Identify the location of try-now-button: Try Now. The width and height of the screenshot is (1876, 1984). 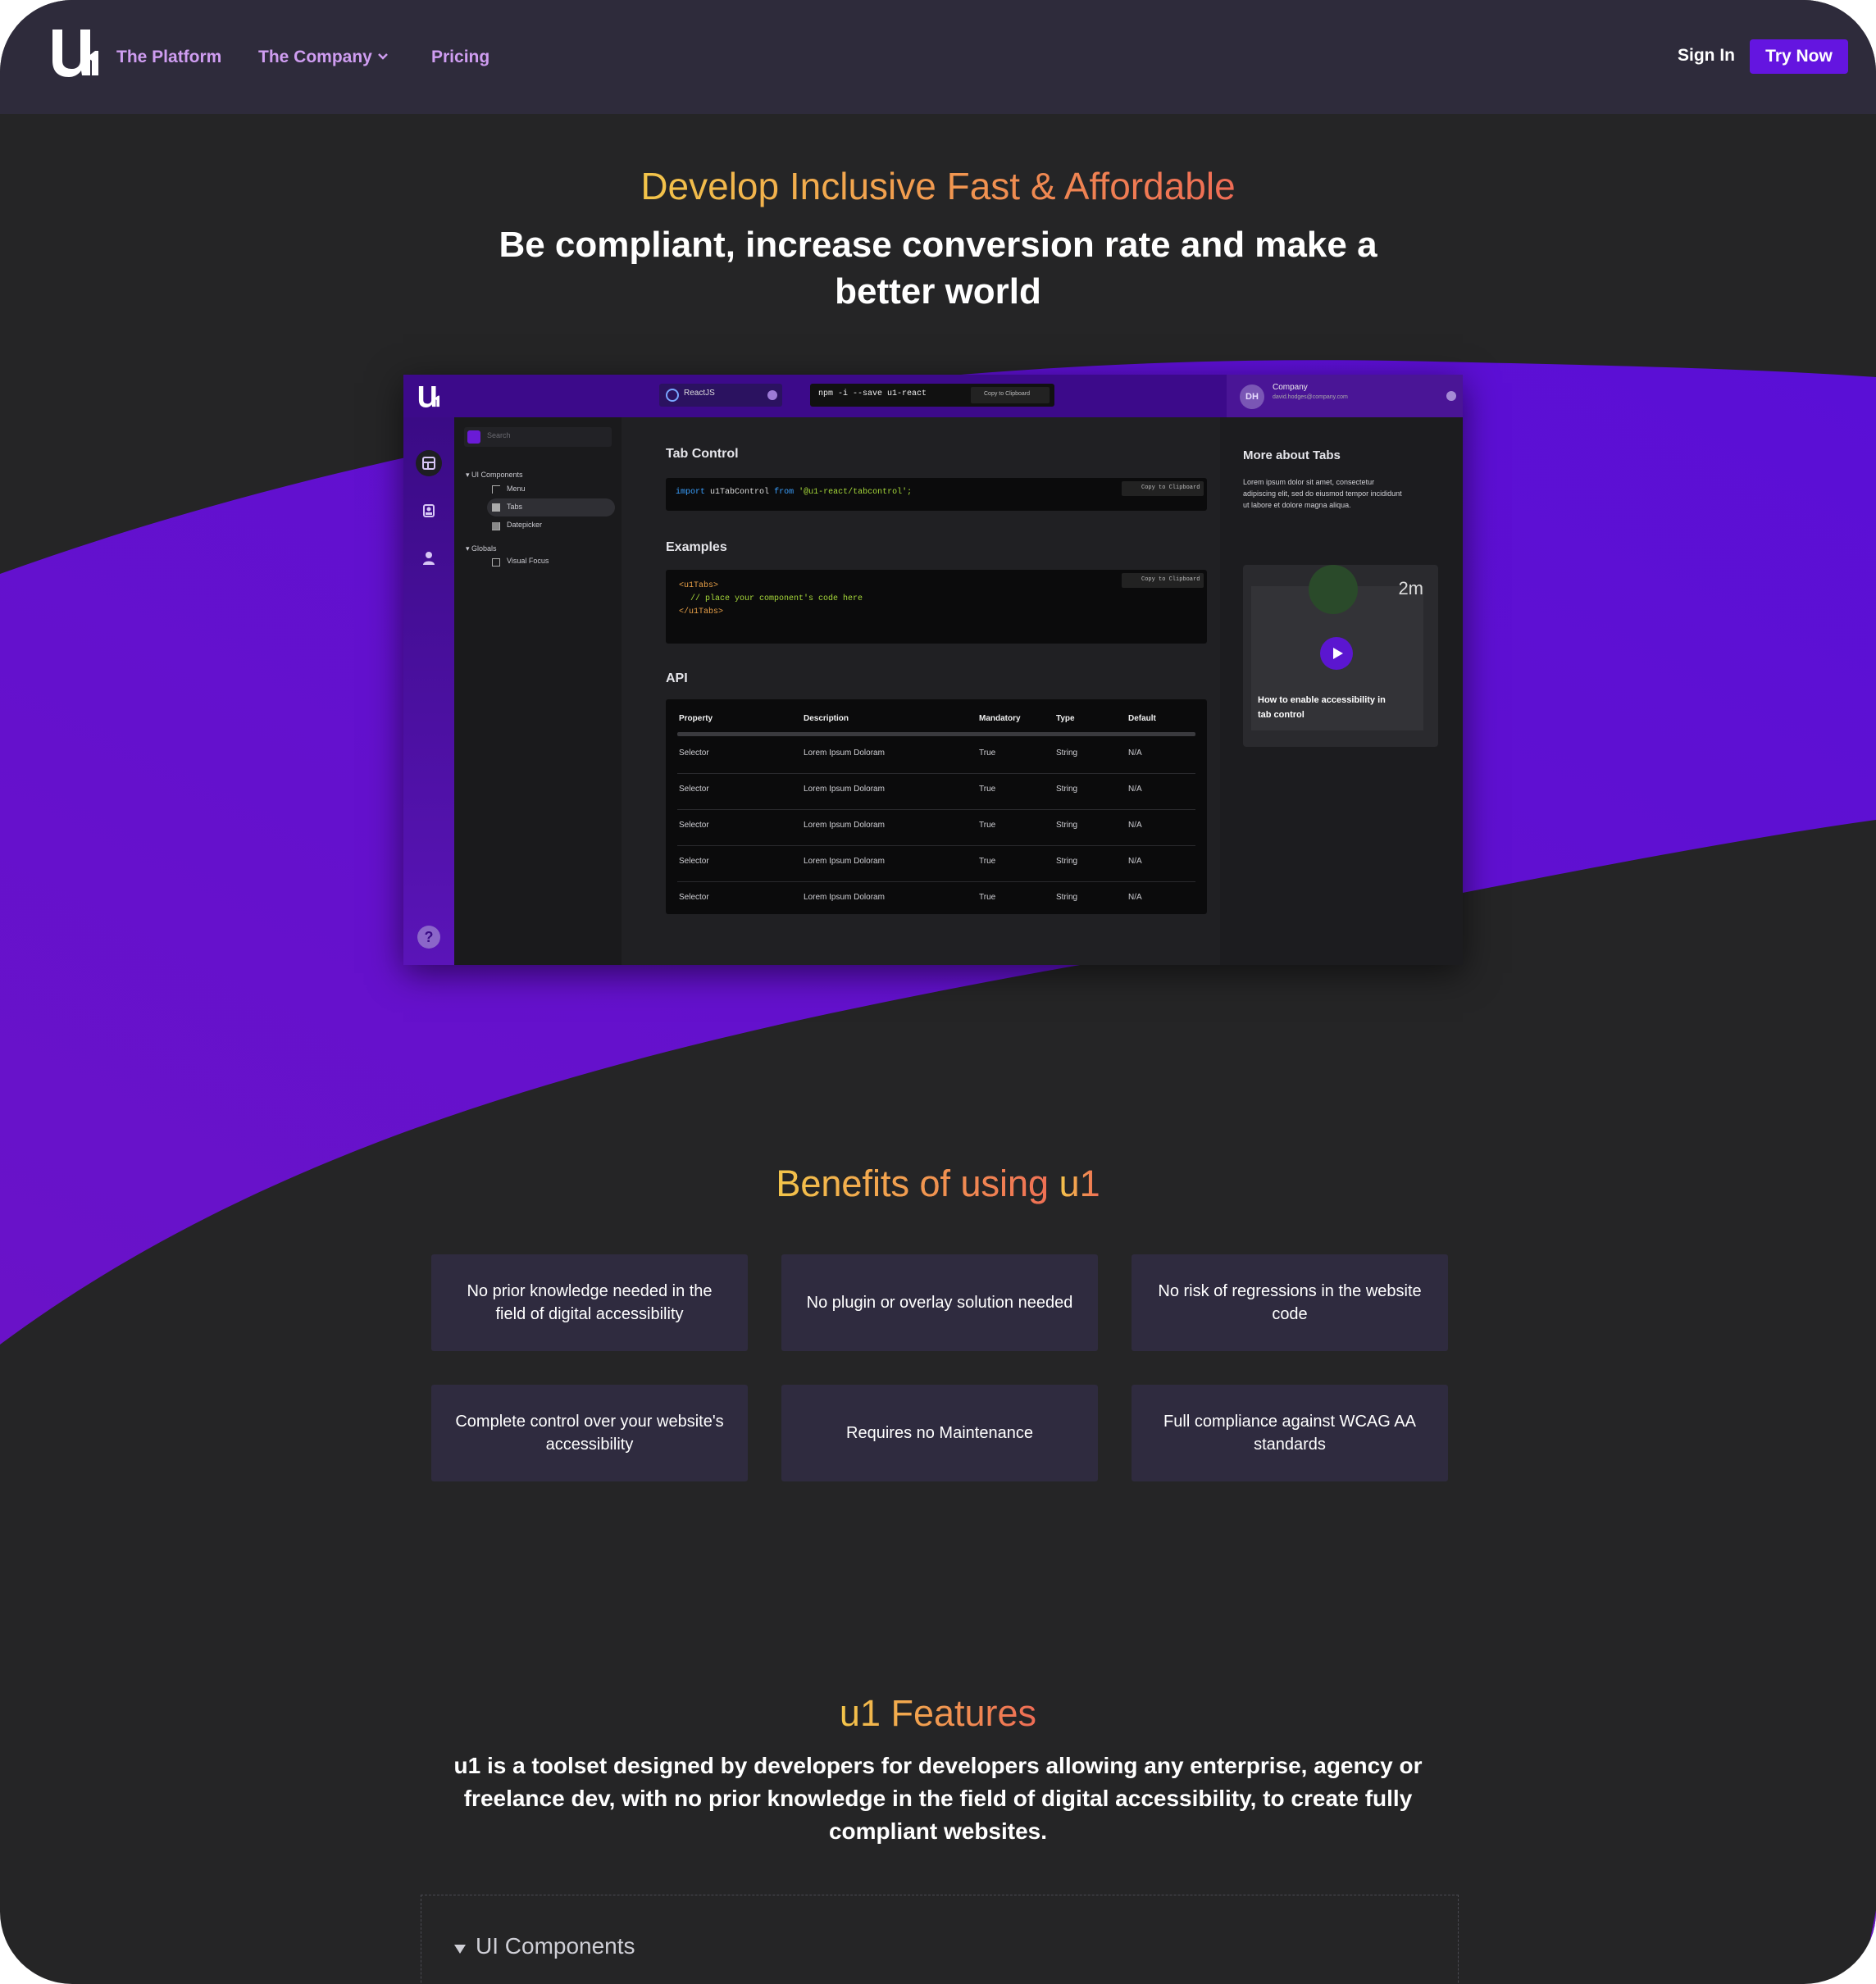
(1799, 57).